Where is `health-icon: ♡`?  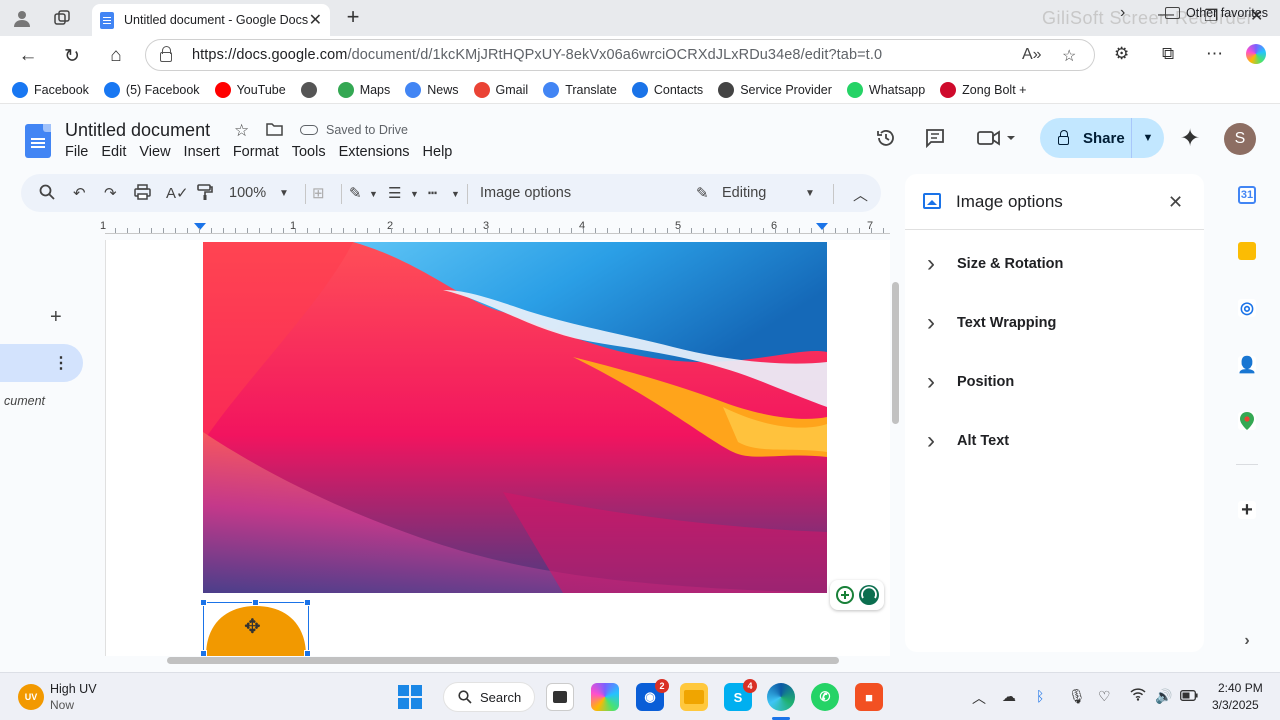 health-icon: ♡ is located at coordinates (1104, 696).